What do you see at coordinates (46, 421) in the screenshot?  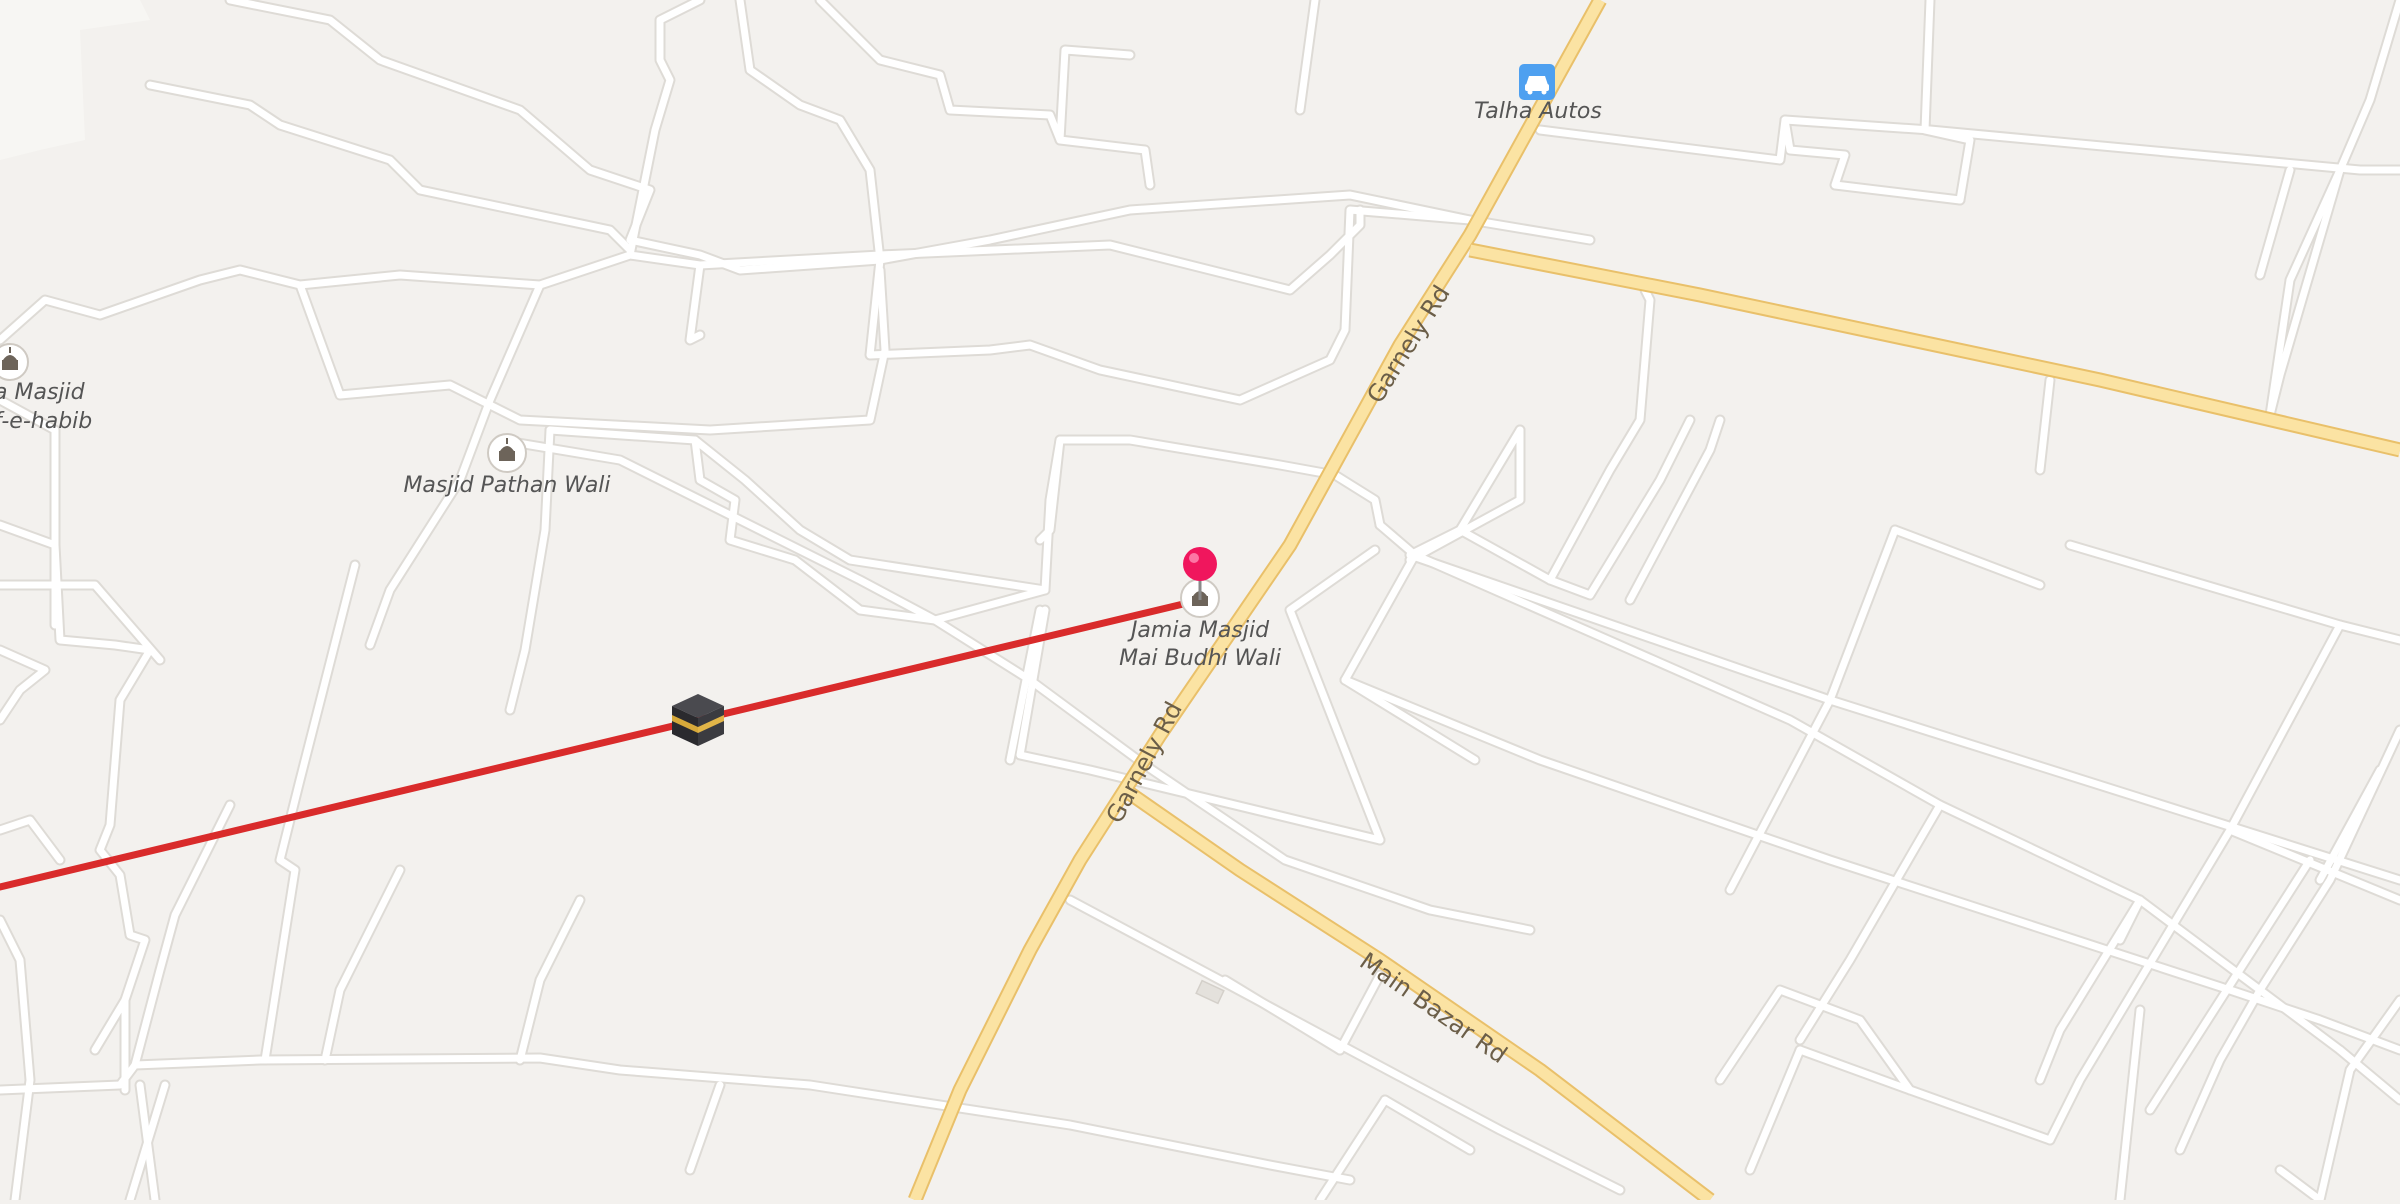 I see `poi-label-mosque-left-line2: f-e-habib` at bounding box center [46, 421].